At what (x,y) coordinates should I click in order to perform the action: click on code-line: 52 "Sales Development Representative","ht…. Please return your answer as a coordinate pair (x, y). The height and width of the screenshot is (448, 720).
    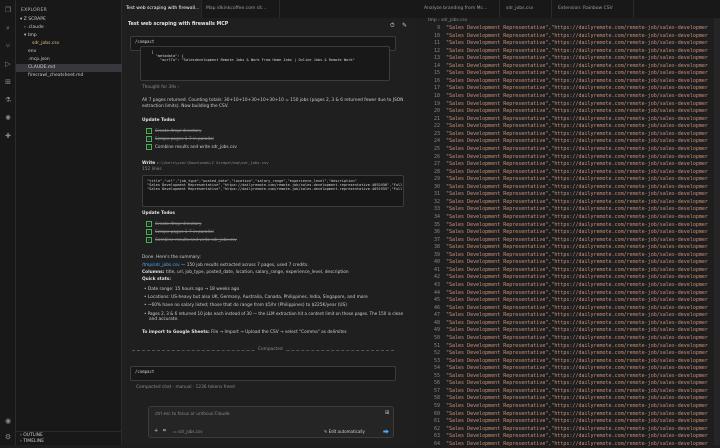
    Looking at the image, I should click on (568, 354).